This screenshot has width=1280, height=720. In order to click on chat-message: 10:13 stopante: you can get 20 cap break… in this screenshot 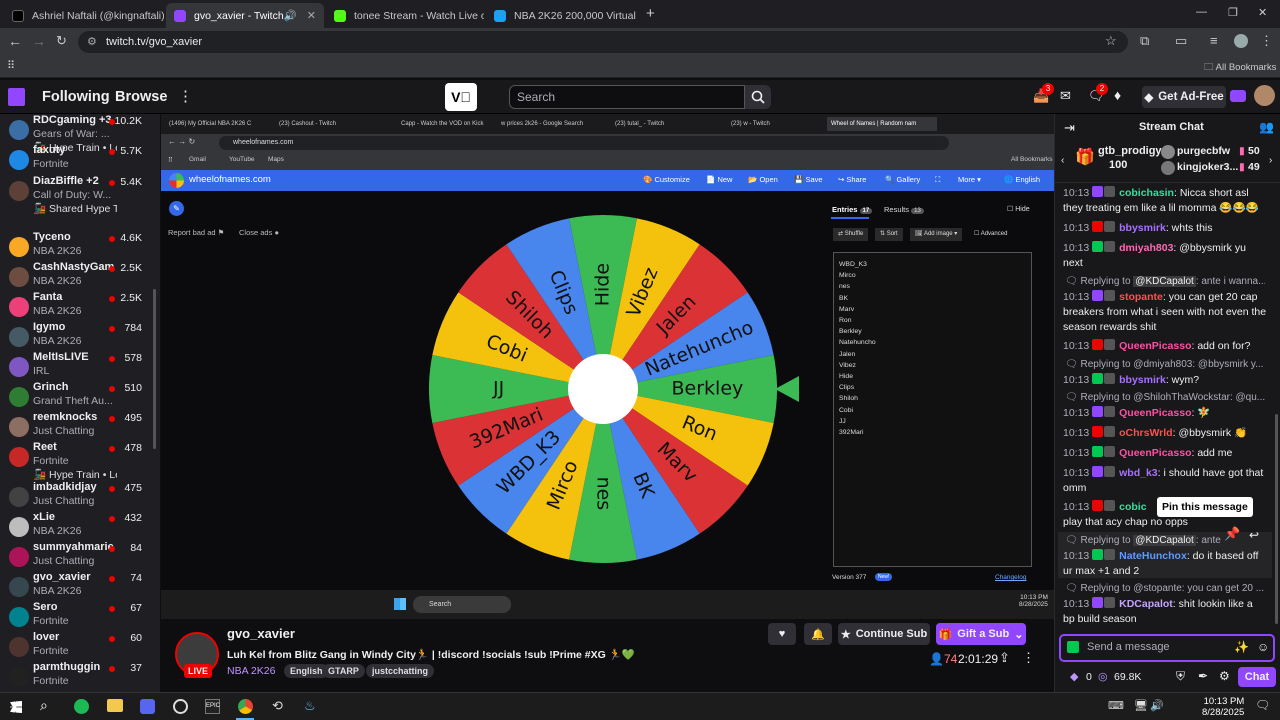, I will do `click(1165, 312)`.